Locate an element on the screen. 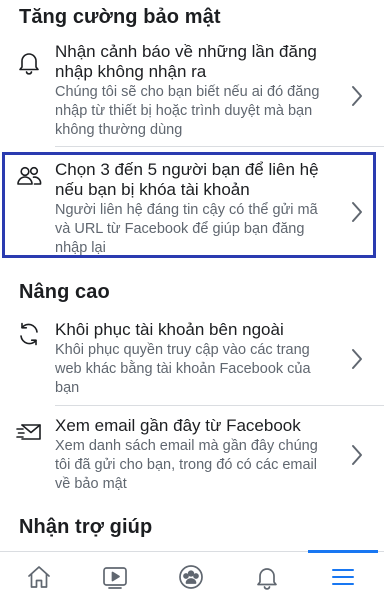  tab-watch is located at coordinates (115, 576).